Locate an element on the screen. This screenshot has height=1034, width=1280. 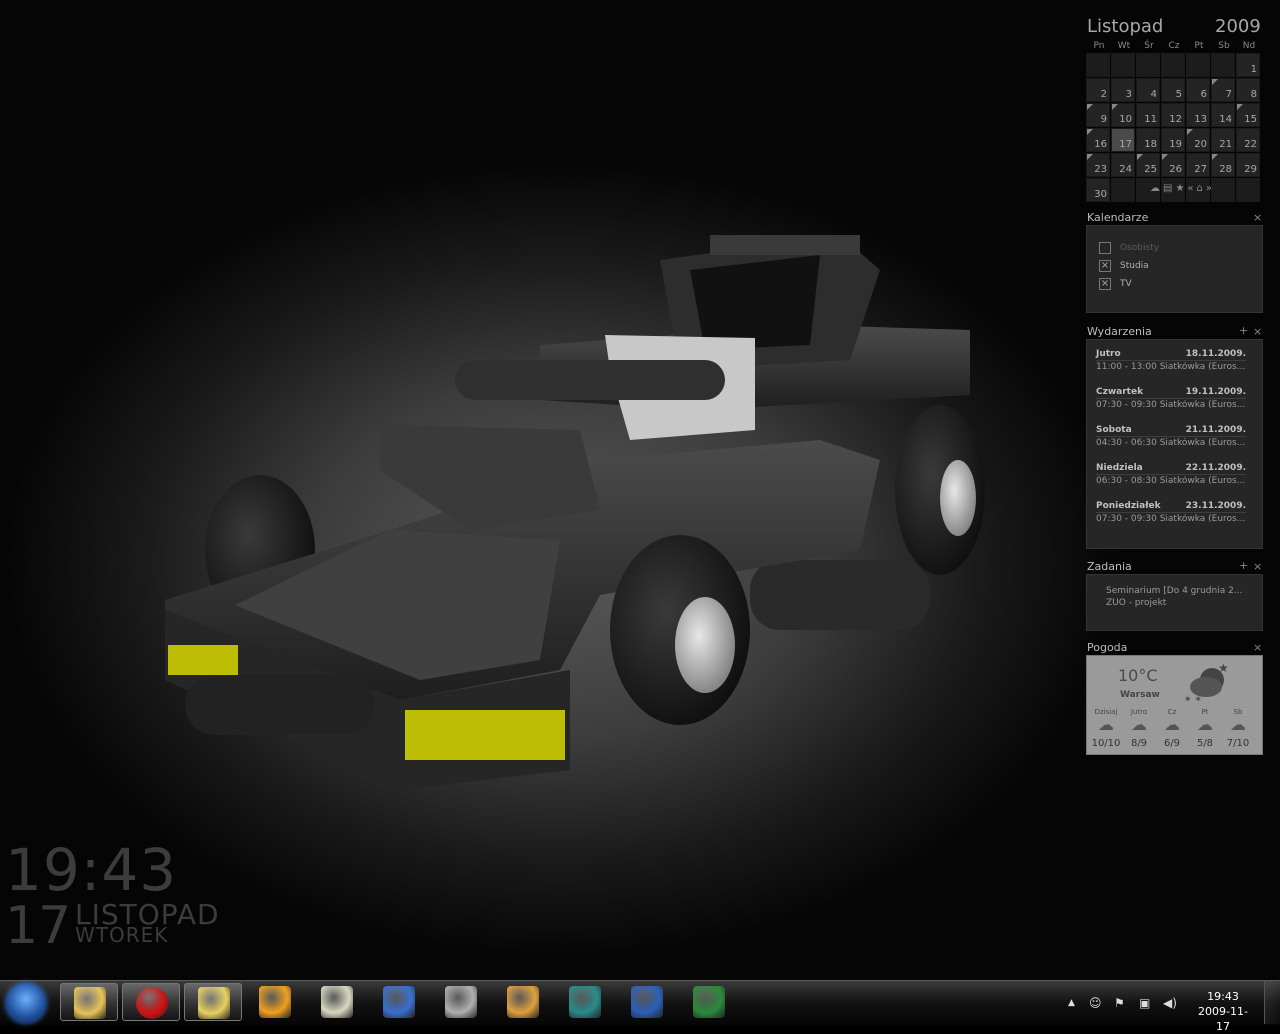
calendar-day: 4 is located at coordinates (1148, 90).